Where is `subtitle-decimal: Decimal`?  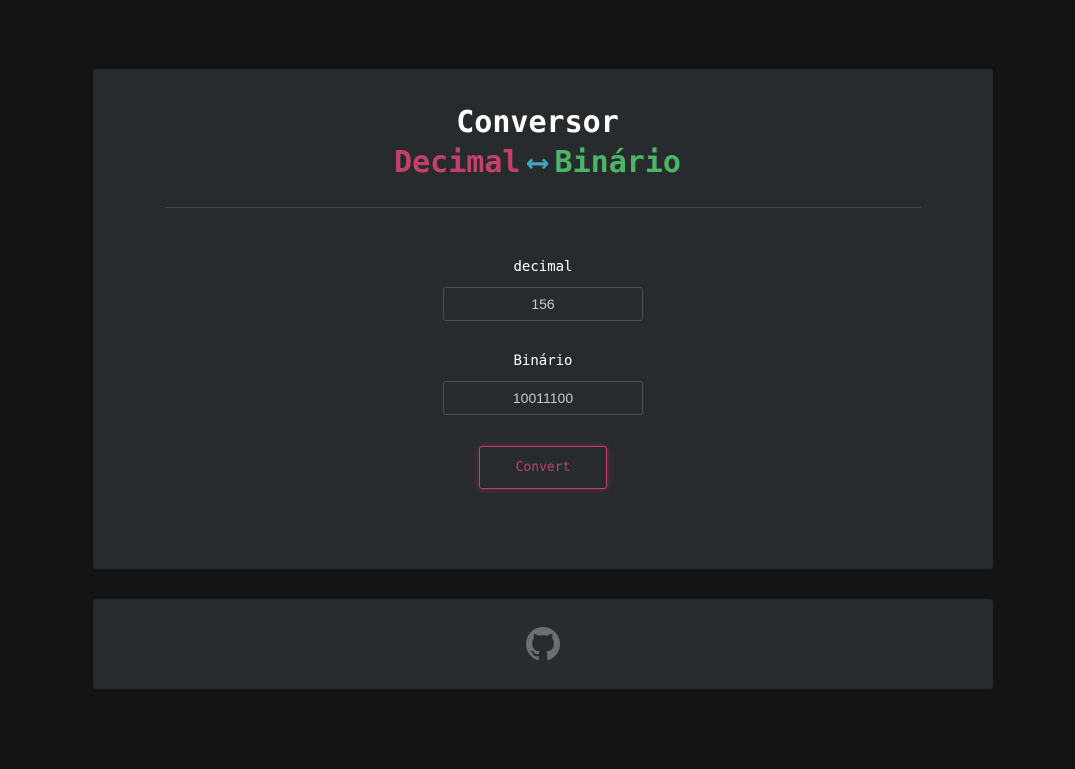
subtitle-decimal: Decimal is located at coordinates (457, 162).